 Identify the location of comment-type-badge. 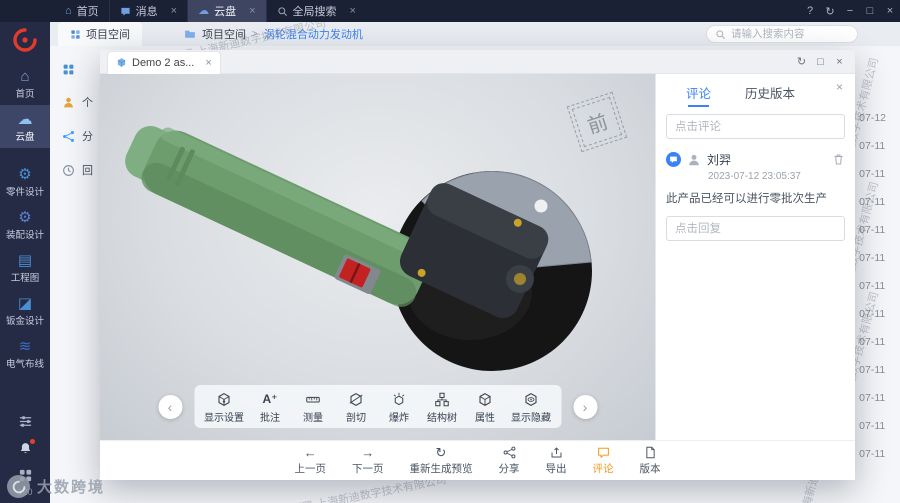
(673, 159).